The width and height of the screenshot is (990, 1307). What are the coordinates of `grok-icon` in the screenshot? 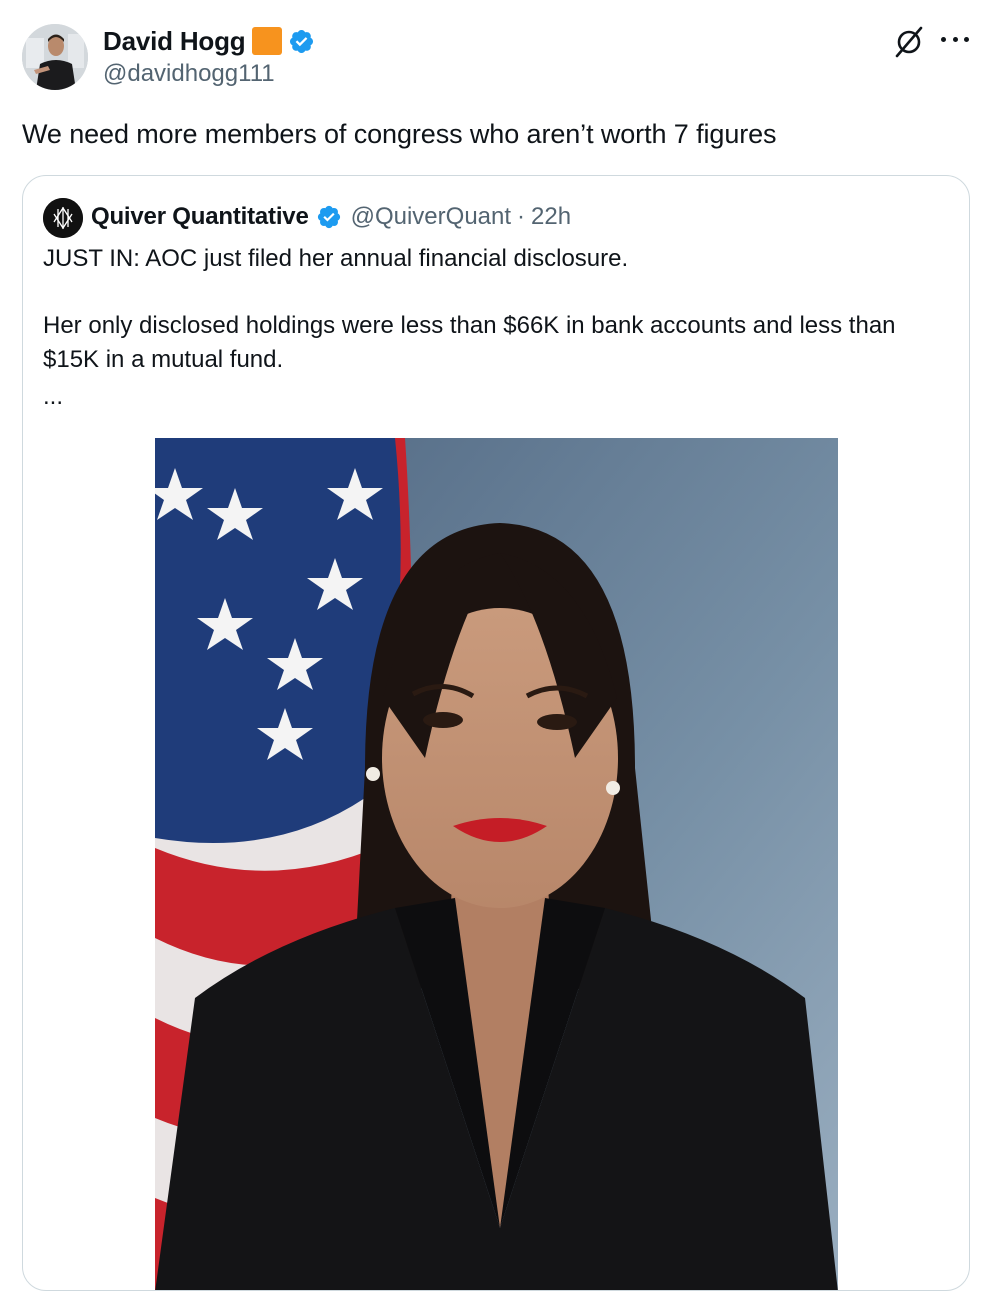 It's located at (909, 42).